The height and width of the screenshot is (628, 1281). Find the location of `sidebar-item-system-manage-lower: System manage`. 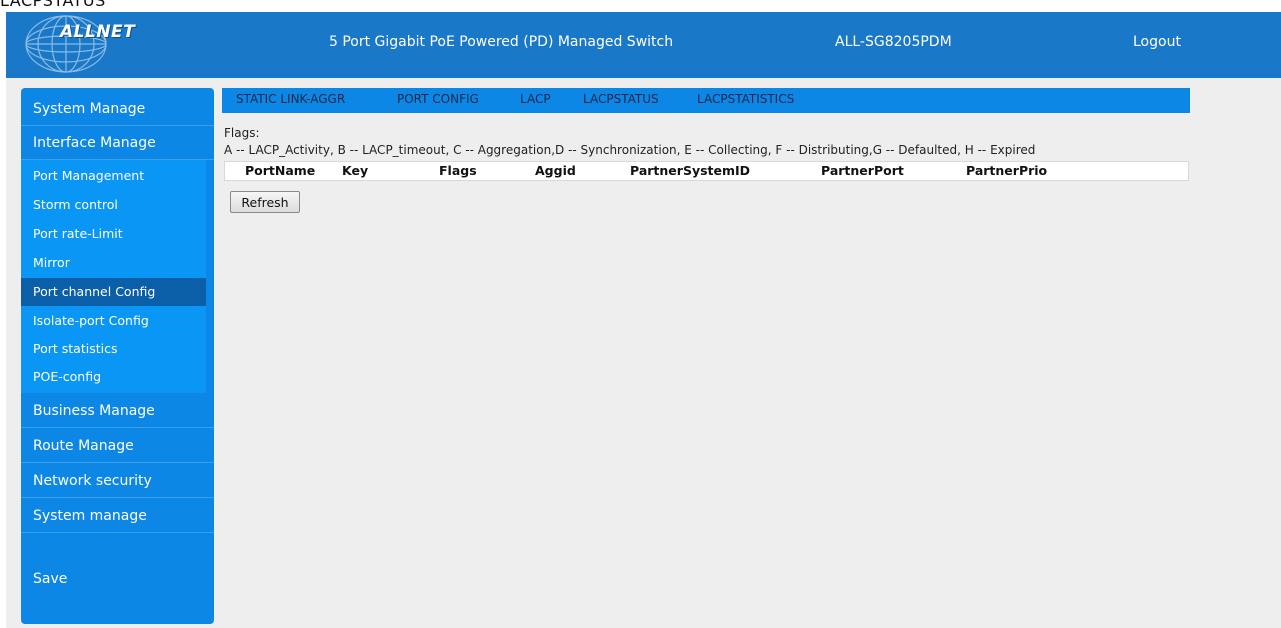

sidebar-item-system-manage-lower: System manage is located at coordinates (117, 516).